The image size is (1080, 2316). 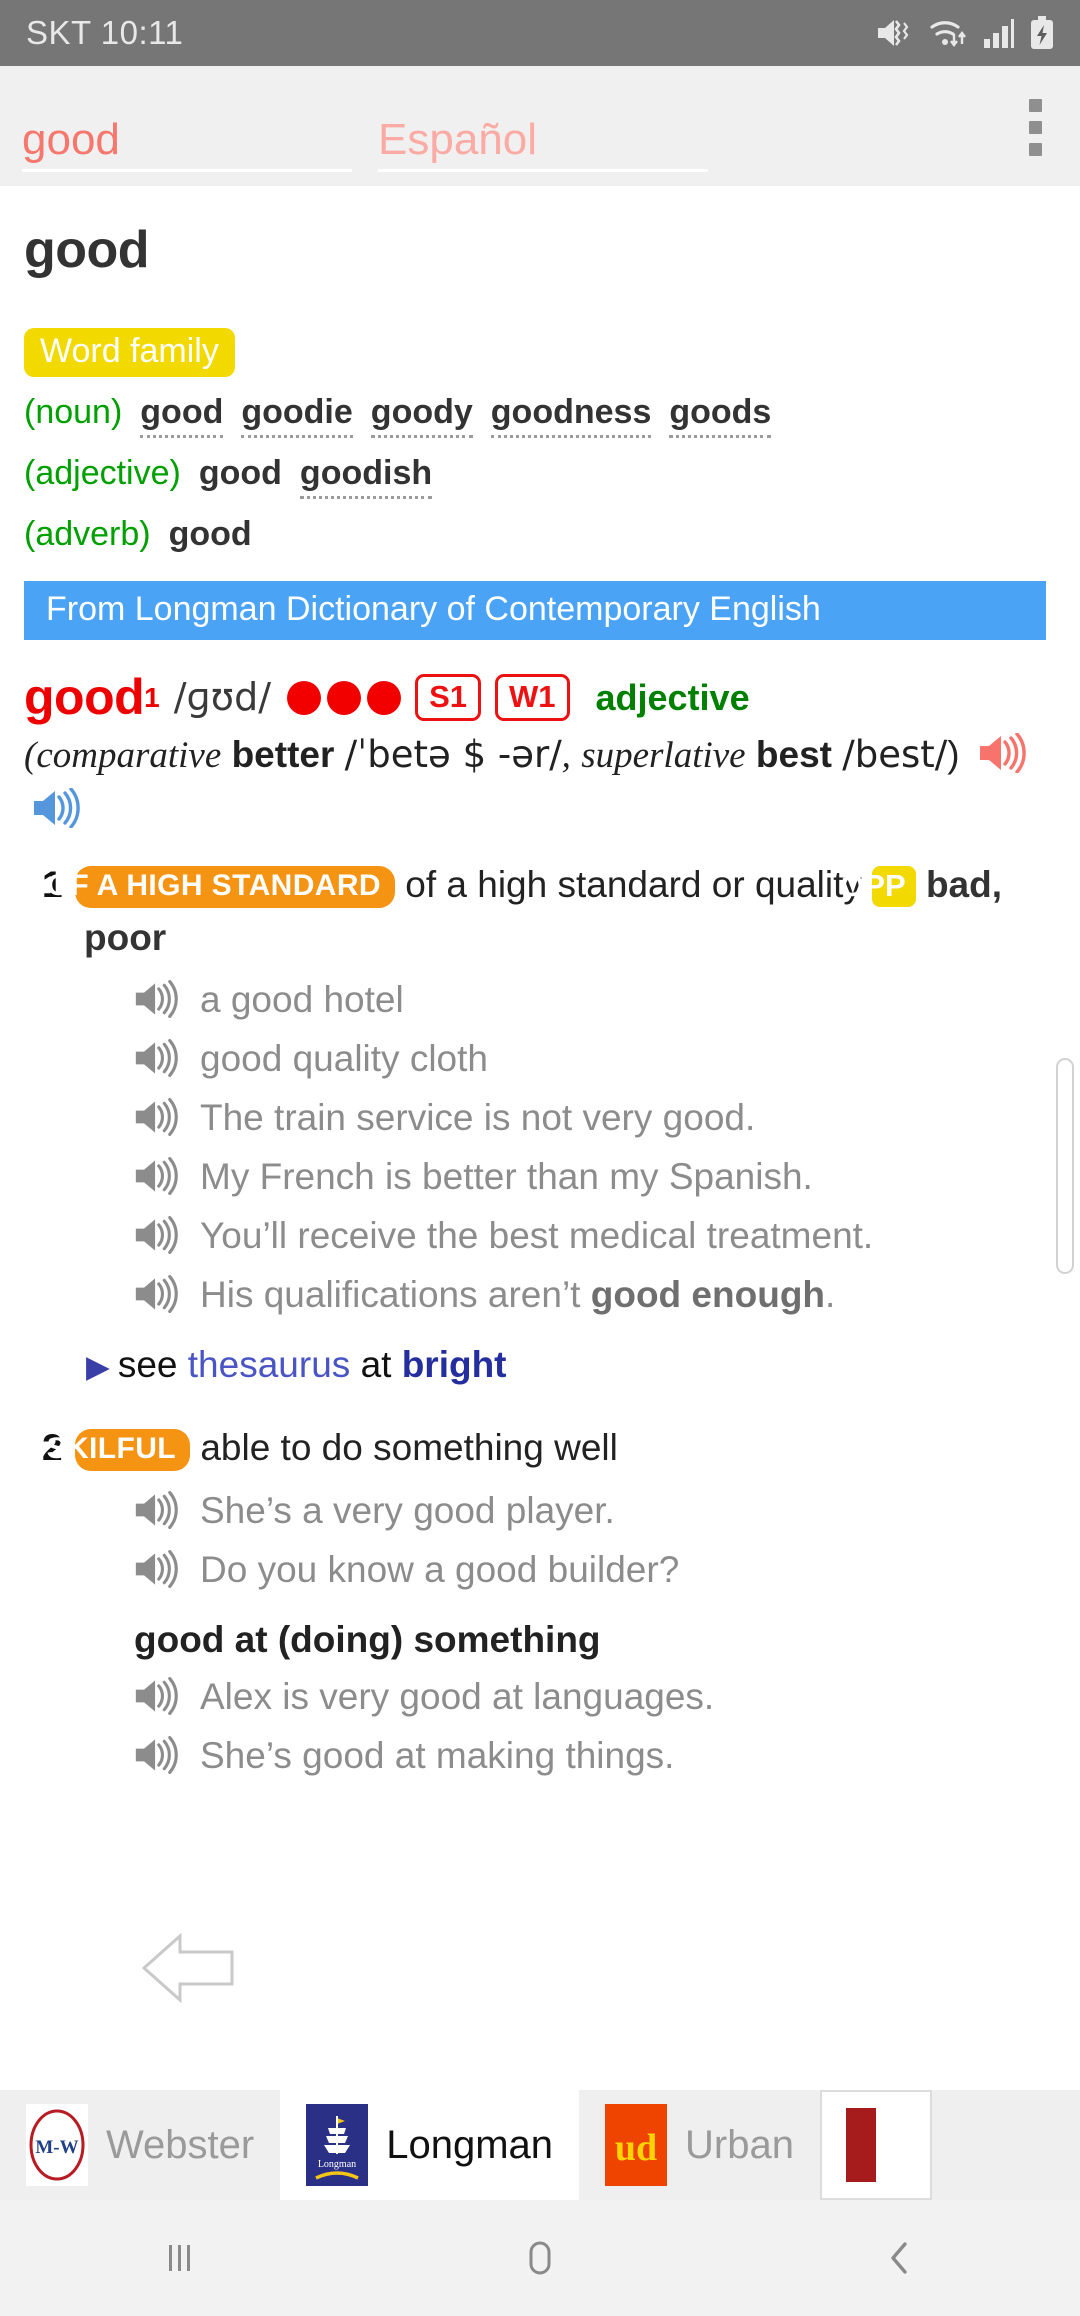 I want to click on frequency-tag-s1: S1, so click(x=448, y=698).